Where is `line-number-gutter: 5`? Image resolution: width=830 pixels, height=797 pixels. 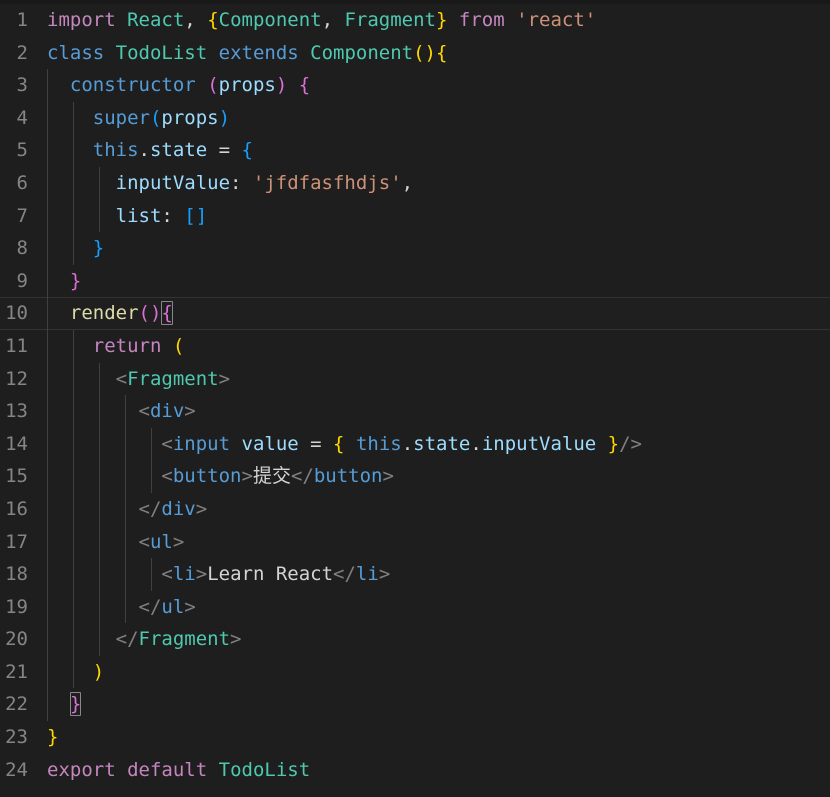
line-number-gutter: 5 is located at coordinates (15, 150).